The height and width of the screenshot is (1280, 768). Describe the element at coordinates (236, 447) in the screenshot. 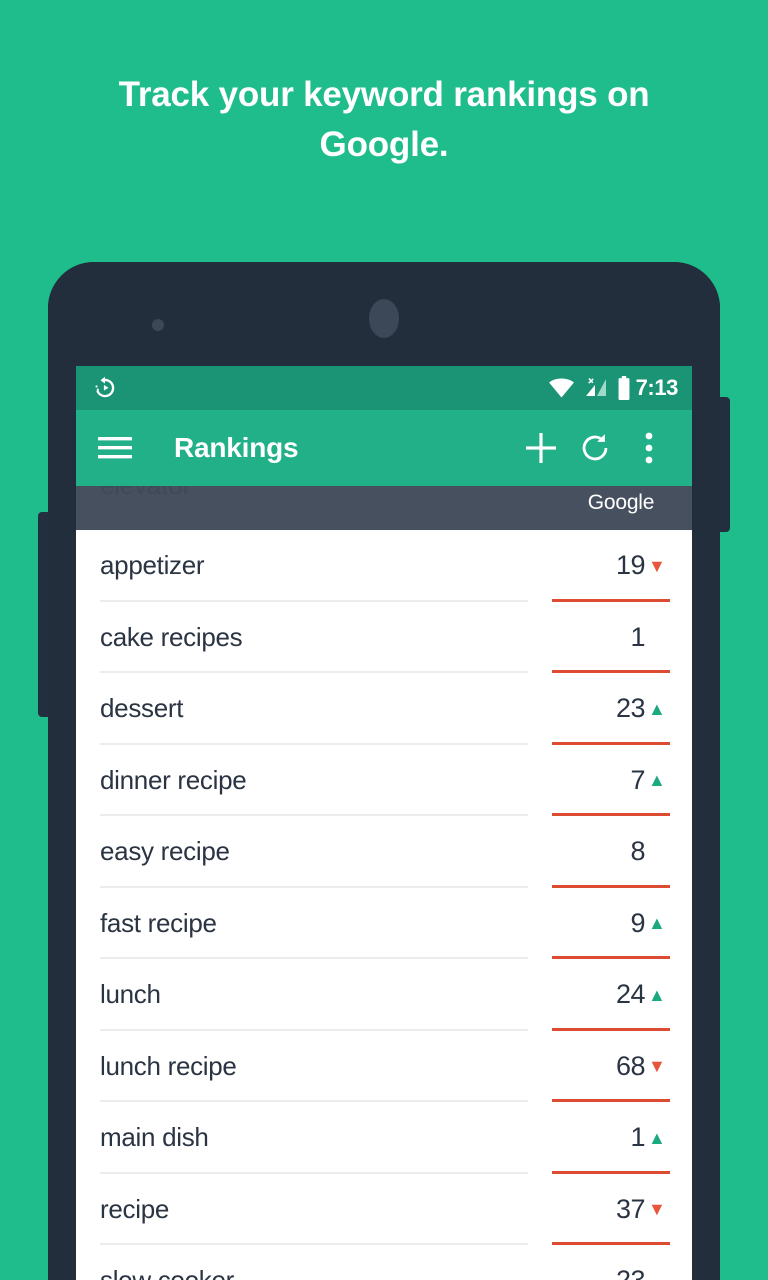

I see `page-title: Rankings` at that location.